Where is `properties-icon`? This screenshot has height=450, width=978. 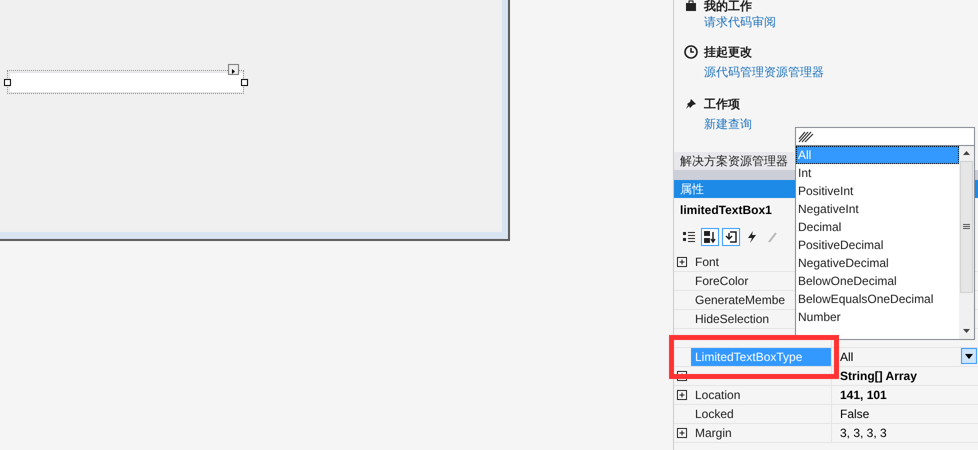
properties-icon is located at coordinates (731, 237).